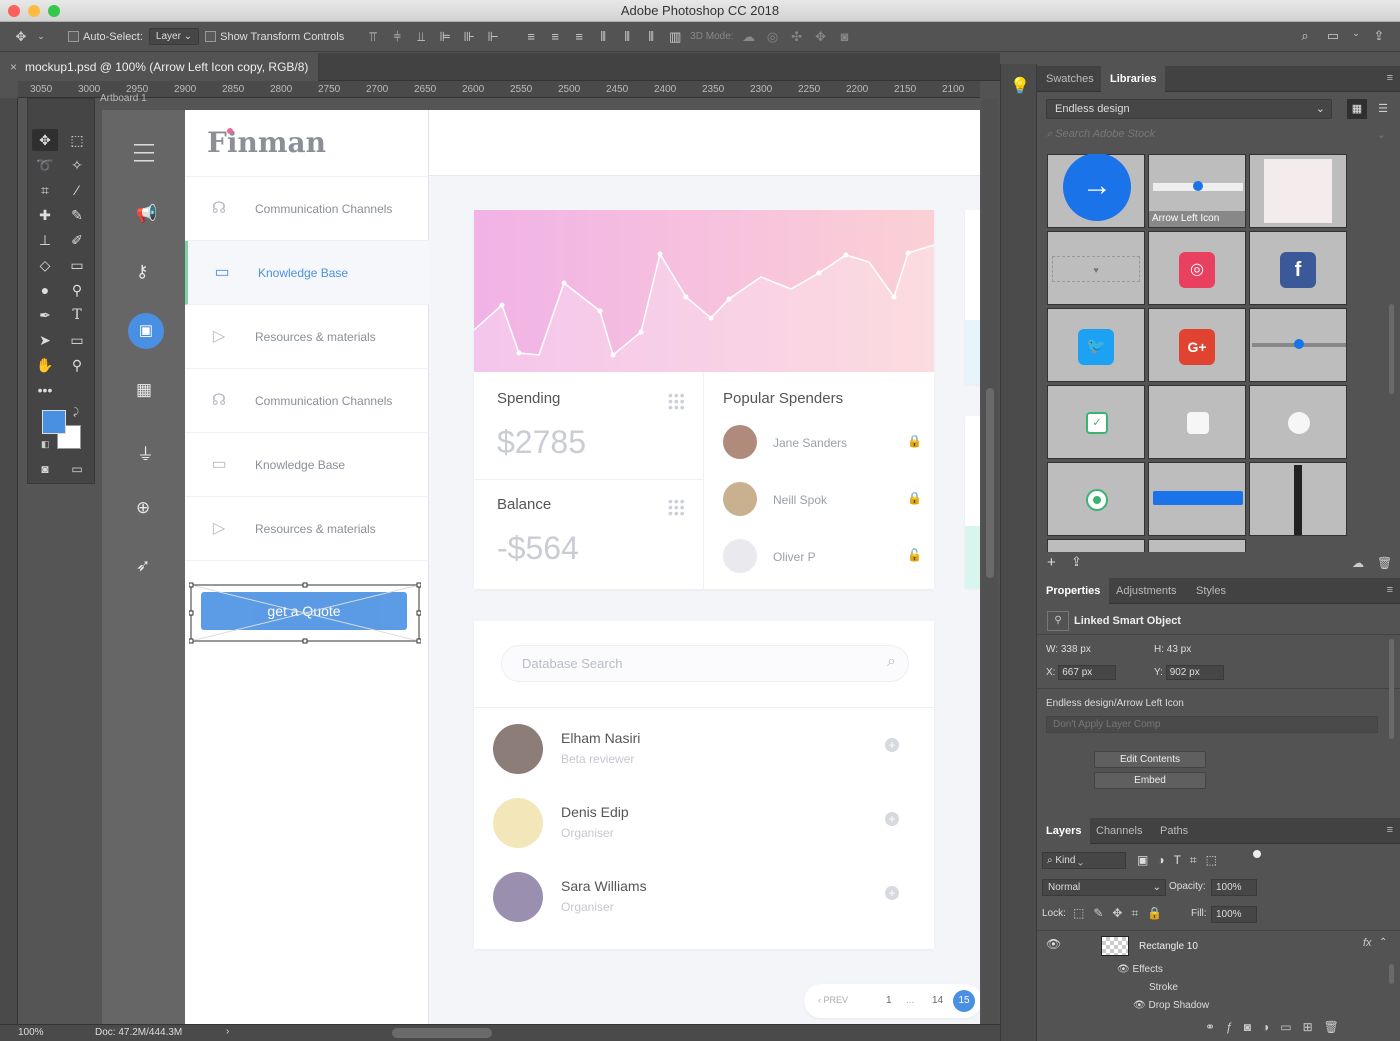  Describe the element at coordinates (889, 1000) in the screenshot. I see `page-1-button: 1` at that location.